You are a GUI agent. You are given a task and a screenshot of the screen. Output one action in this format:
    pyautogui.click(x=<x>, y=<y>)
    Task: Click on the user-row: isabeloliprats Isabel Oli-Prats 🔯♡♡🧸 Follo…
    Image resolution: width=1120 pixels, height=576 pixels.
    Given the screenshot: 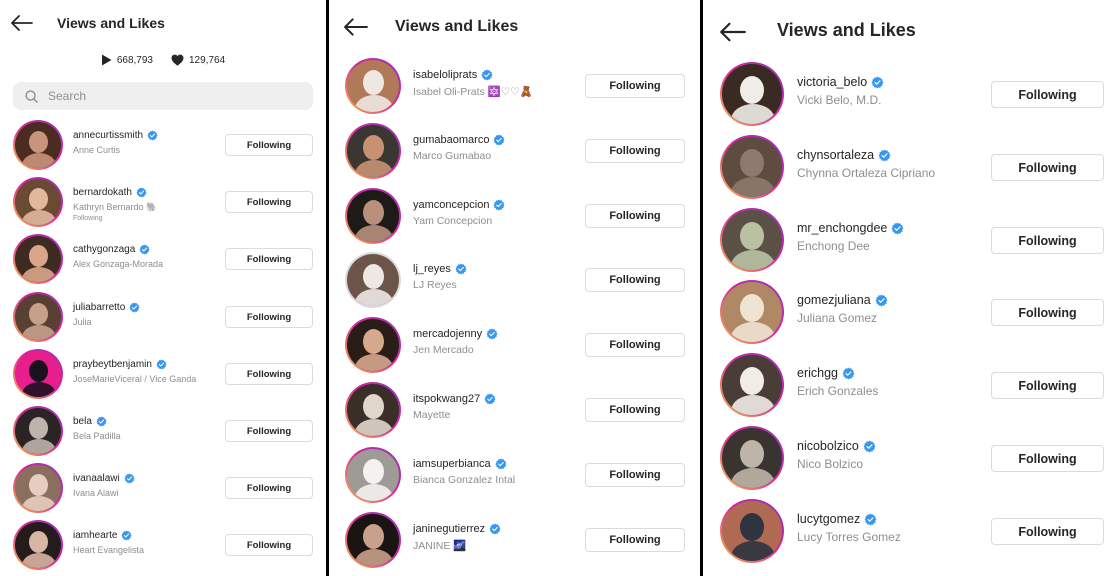 What is the action you would take?
    pyautogui.click(x=514, y=86)
    